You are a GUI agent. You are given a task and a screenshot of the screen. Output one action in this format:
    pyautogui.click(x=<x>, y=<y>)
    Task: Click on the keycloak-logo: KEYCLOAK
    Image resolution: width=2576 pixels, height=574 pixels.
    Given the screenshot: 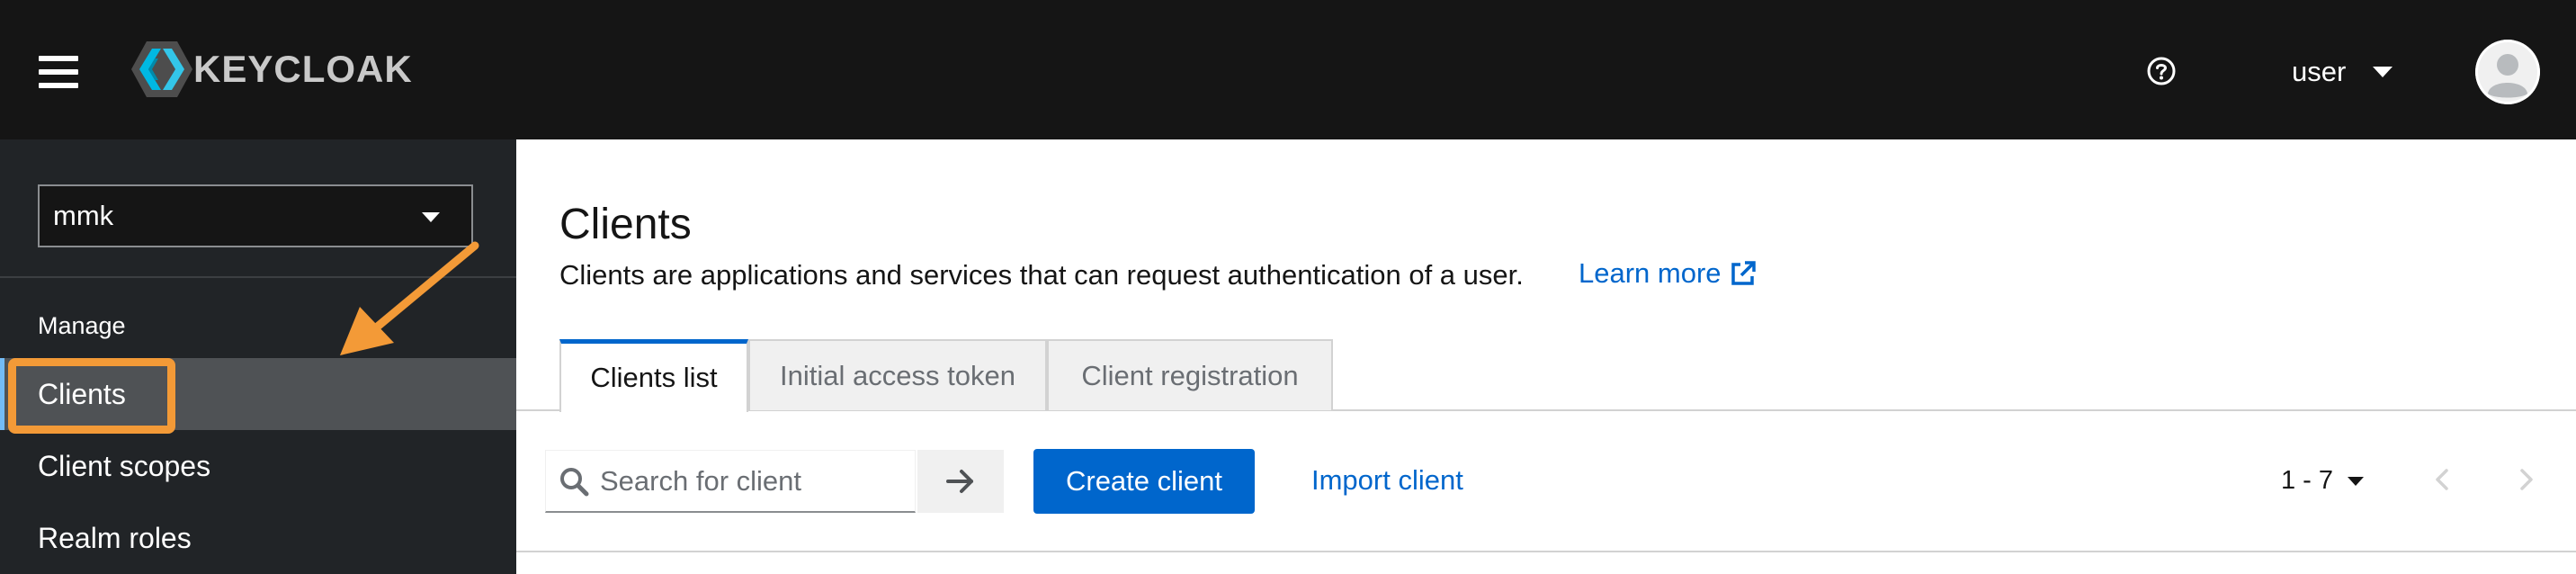 What is the action you would take?
    pyautogui.click(x=271, y=69)
    